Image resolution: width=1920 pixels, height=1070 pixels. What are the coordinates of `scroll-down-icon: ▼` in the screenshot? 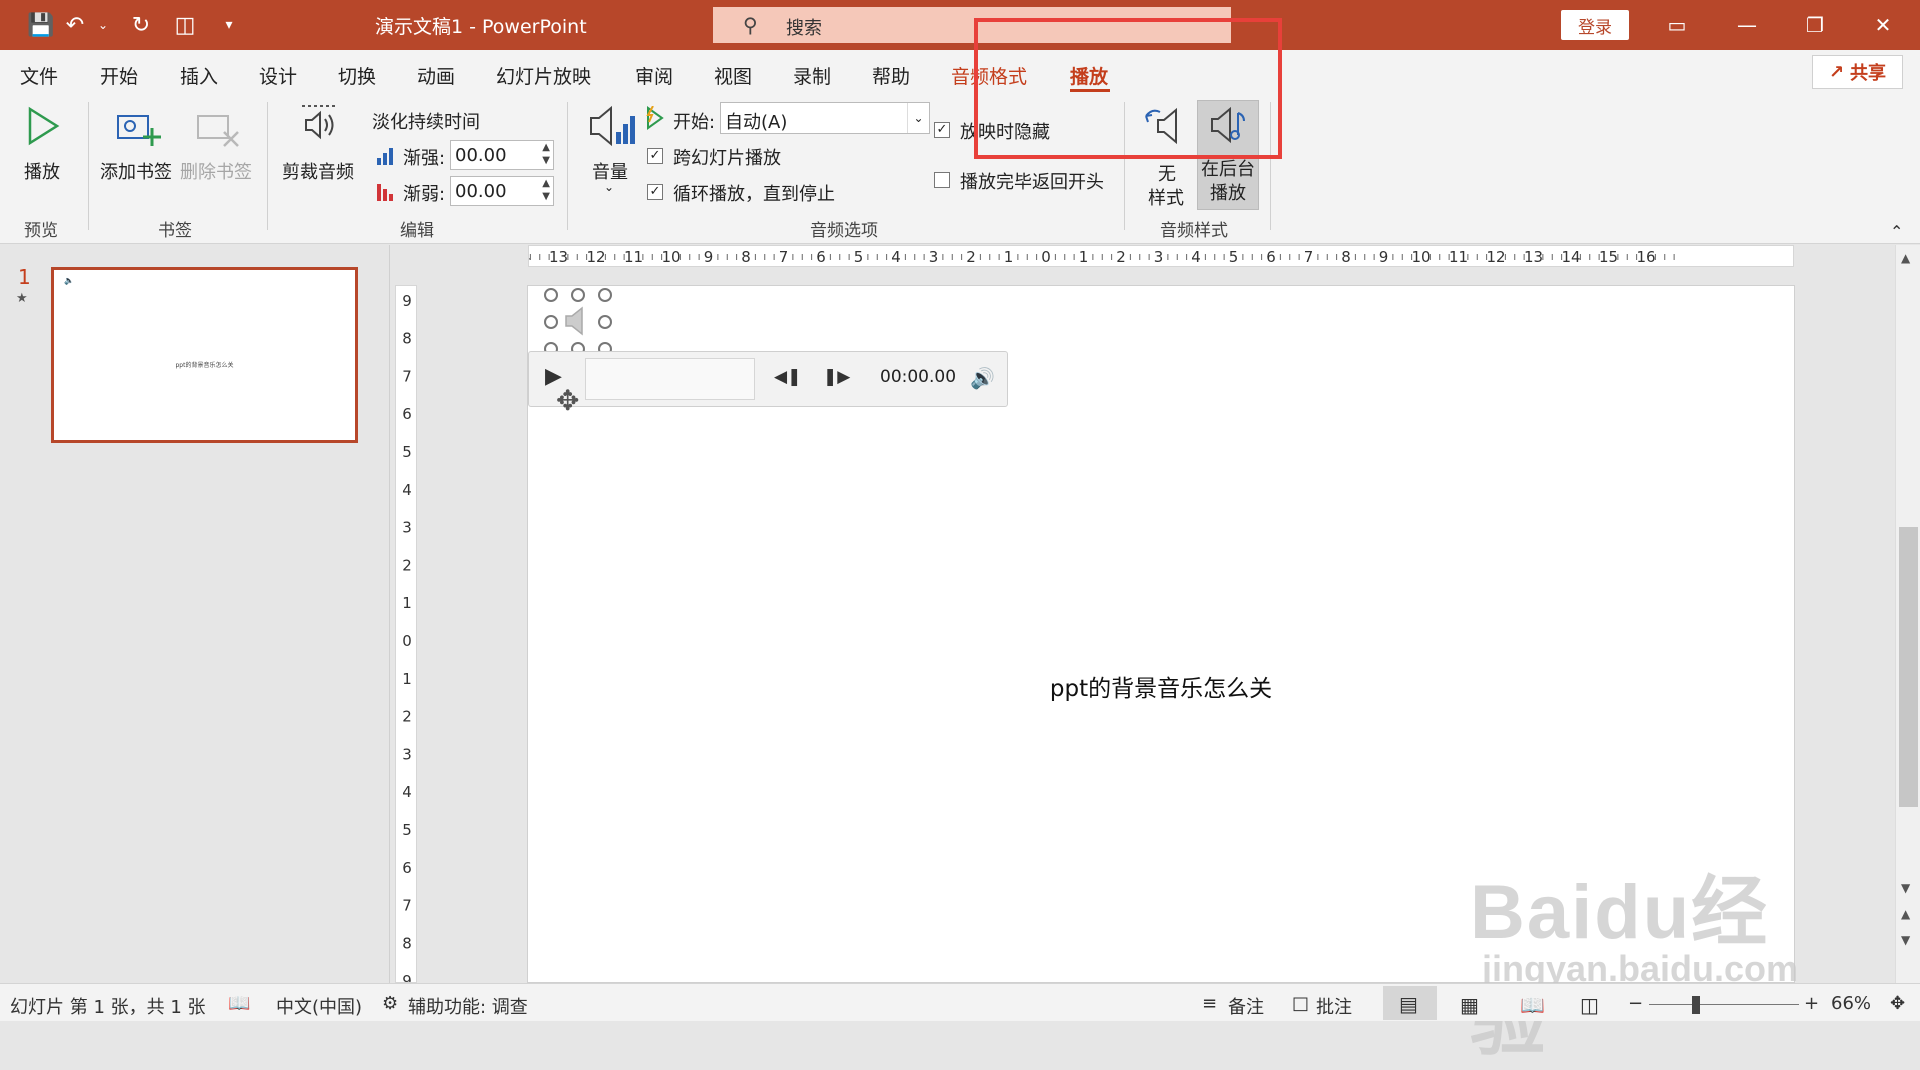 It's located at (1905, 888).